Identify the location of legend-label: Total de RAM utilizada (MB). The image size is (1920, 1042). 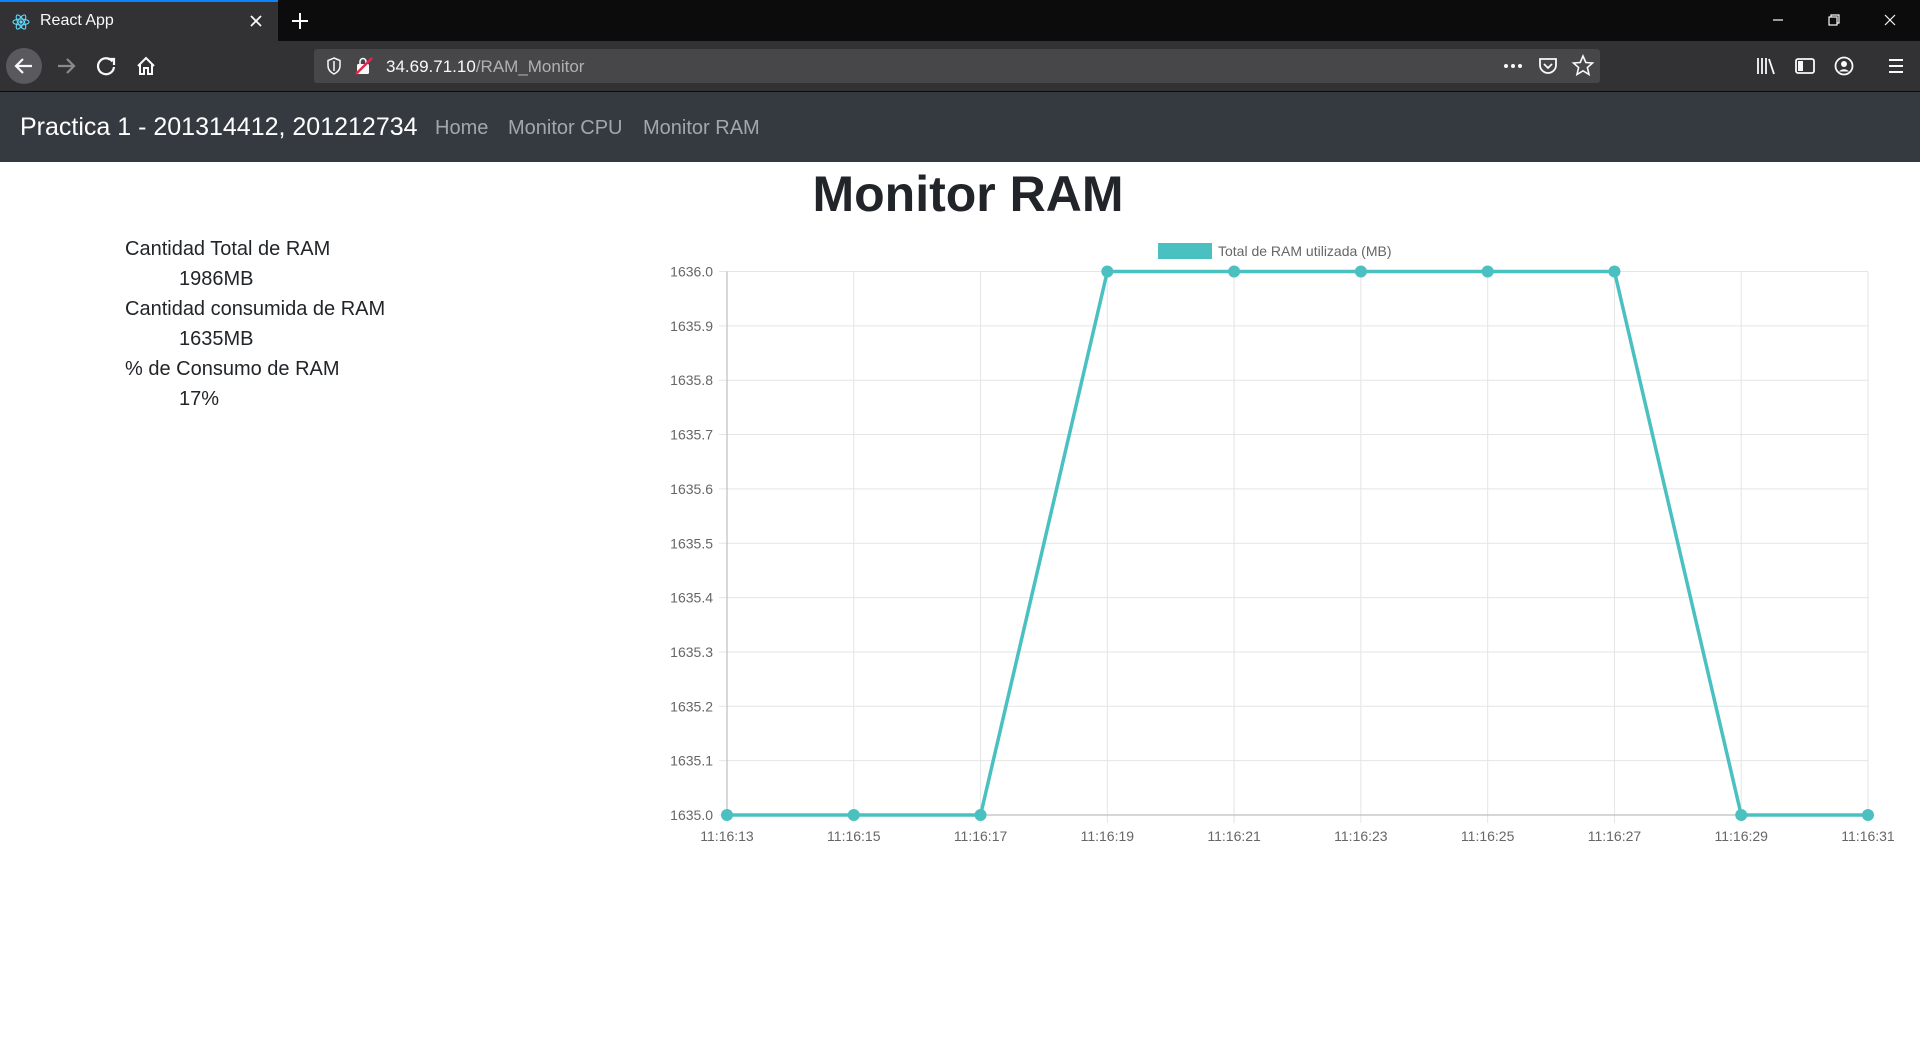
(1305, 251).